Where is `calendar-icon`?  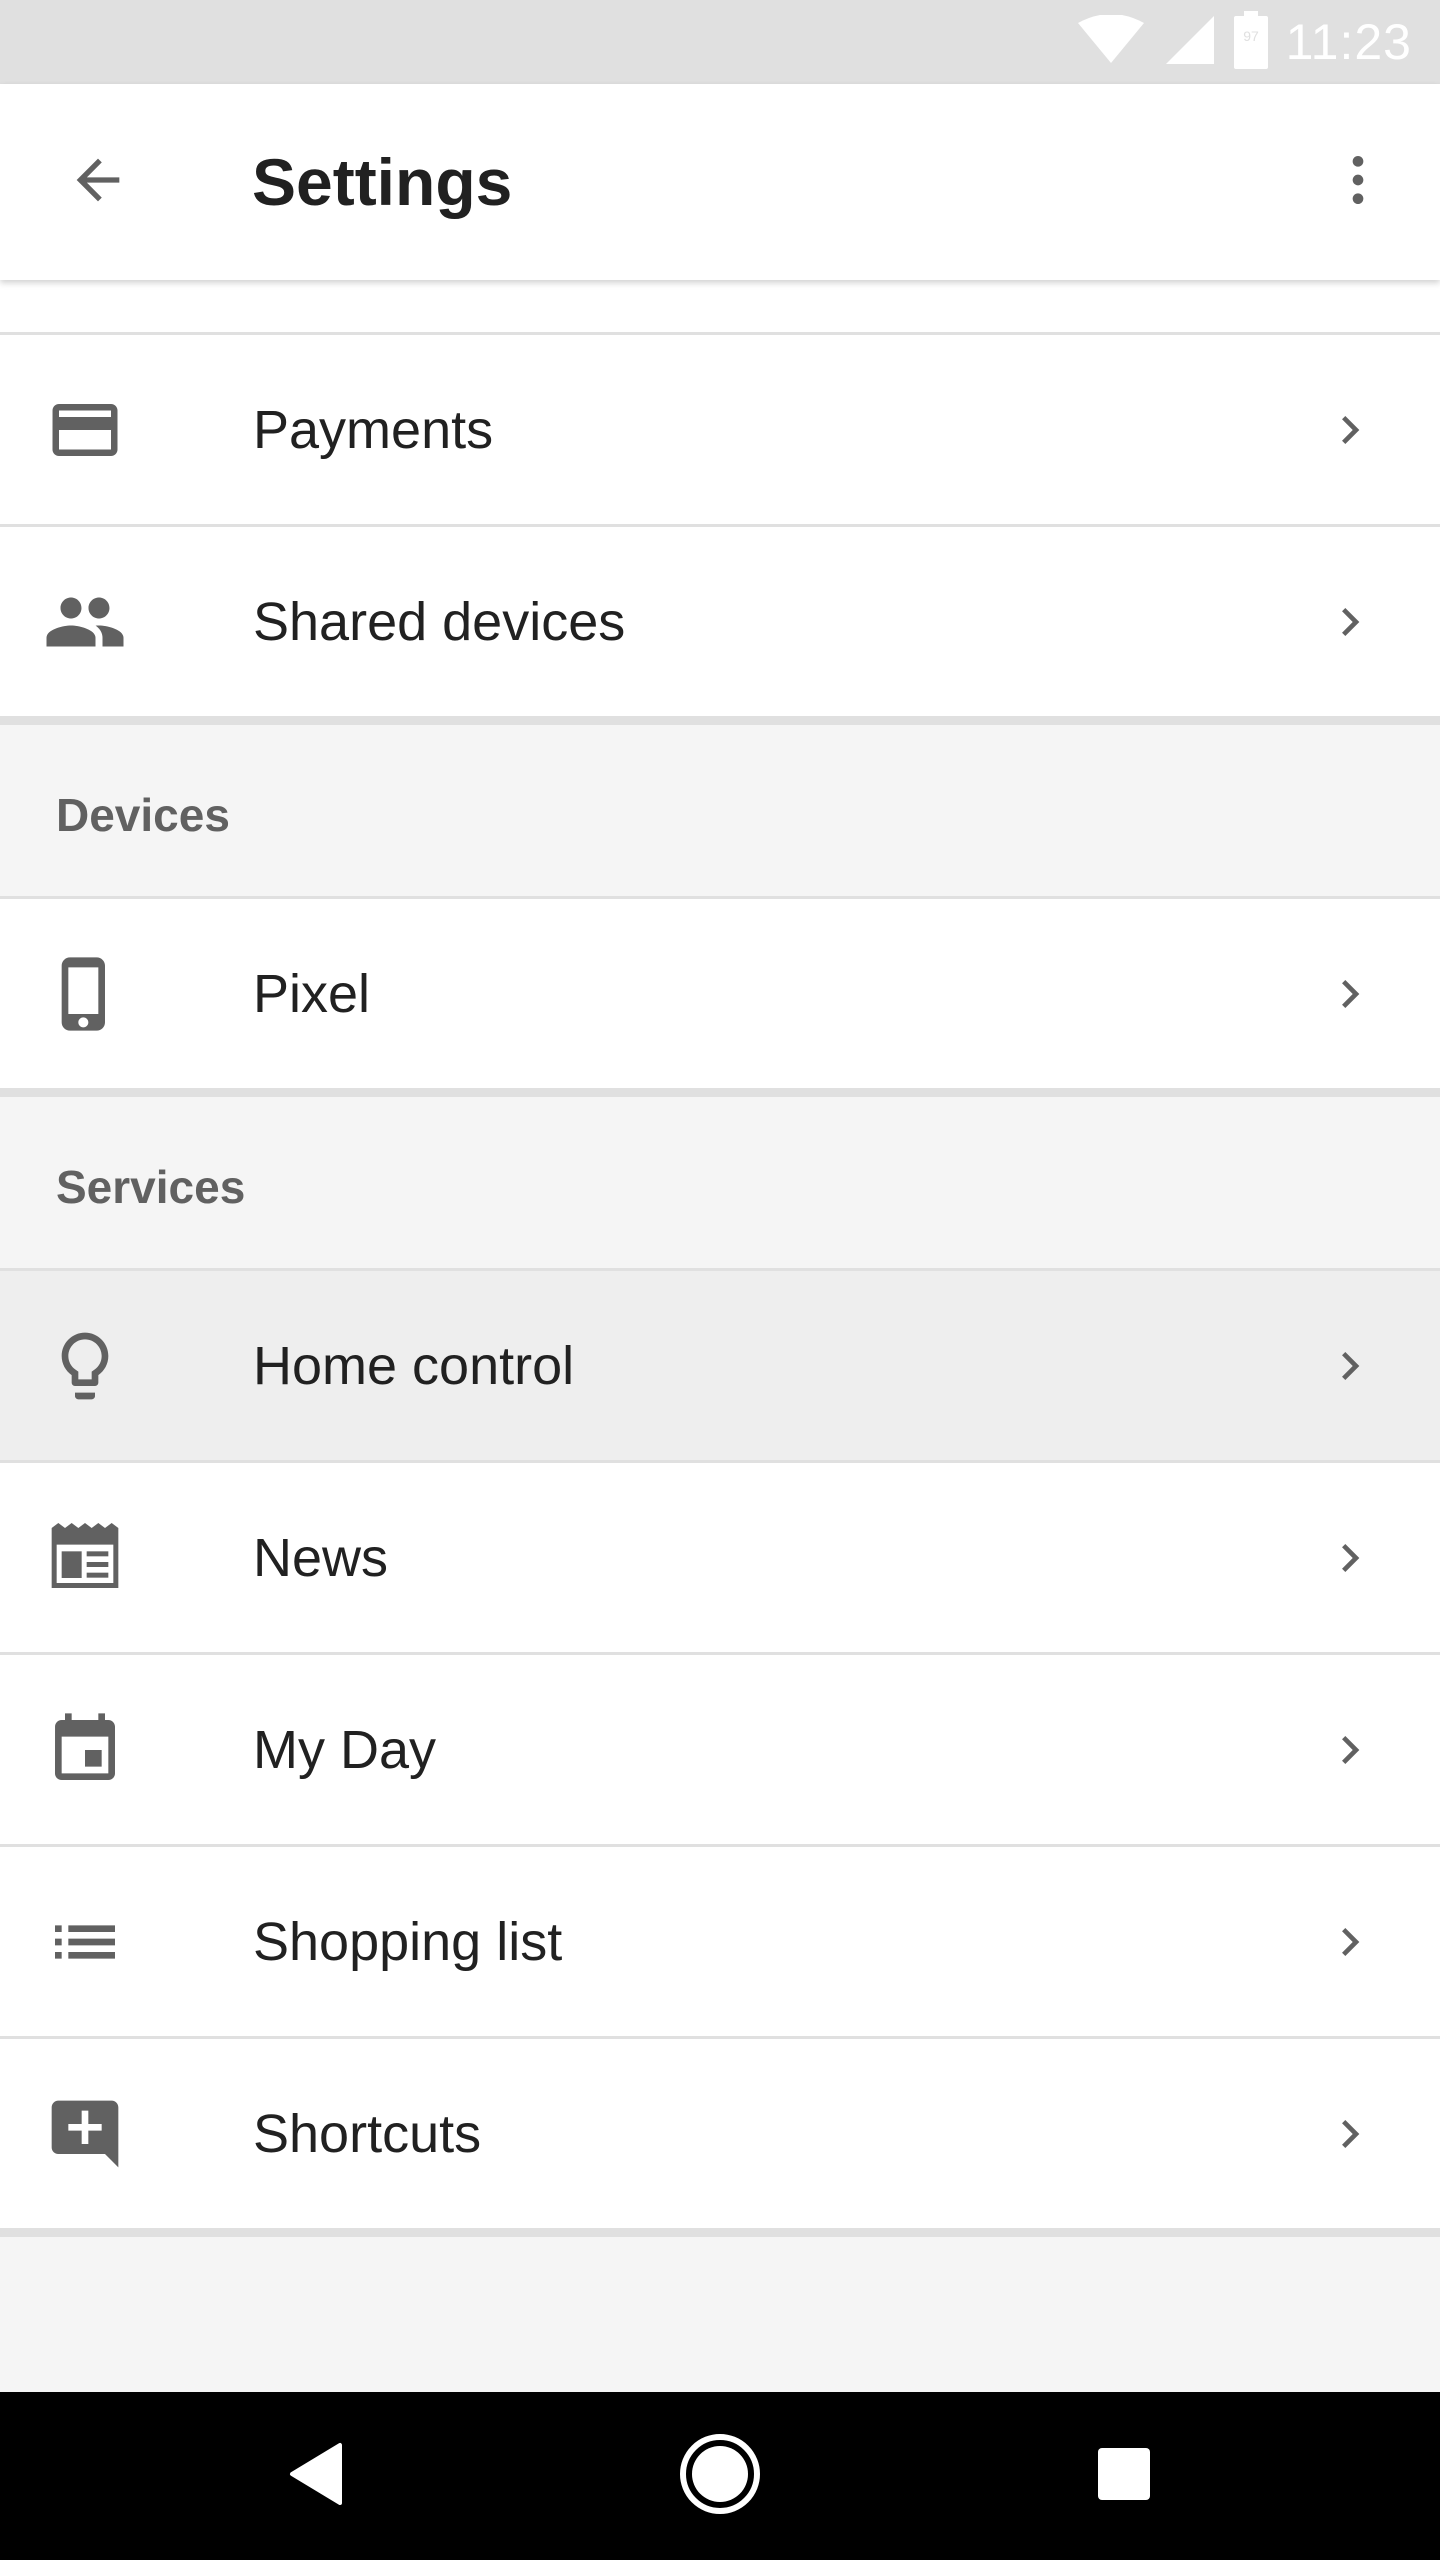 calendar-icon is located at coordinates (85, 1750).